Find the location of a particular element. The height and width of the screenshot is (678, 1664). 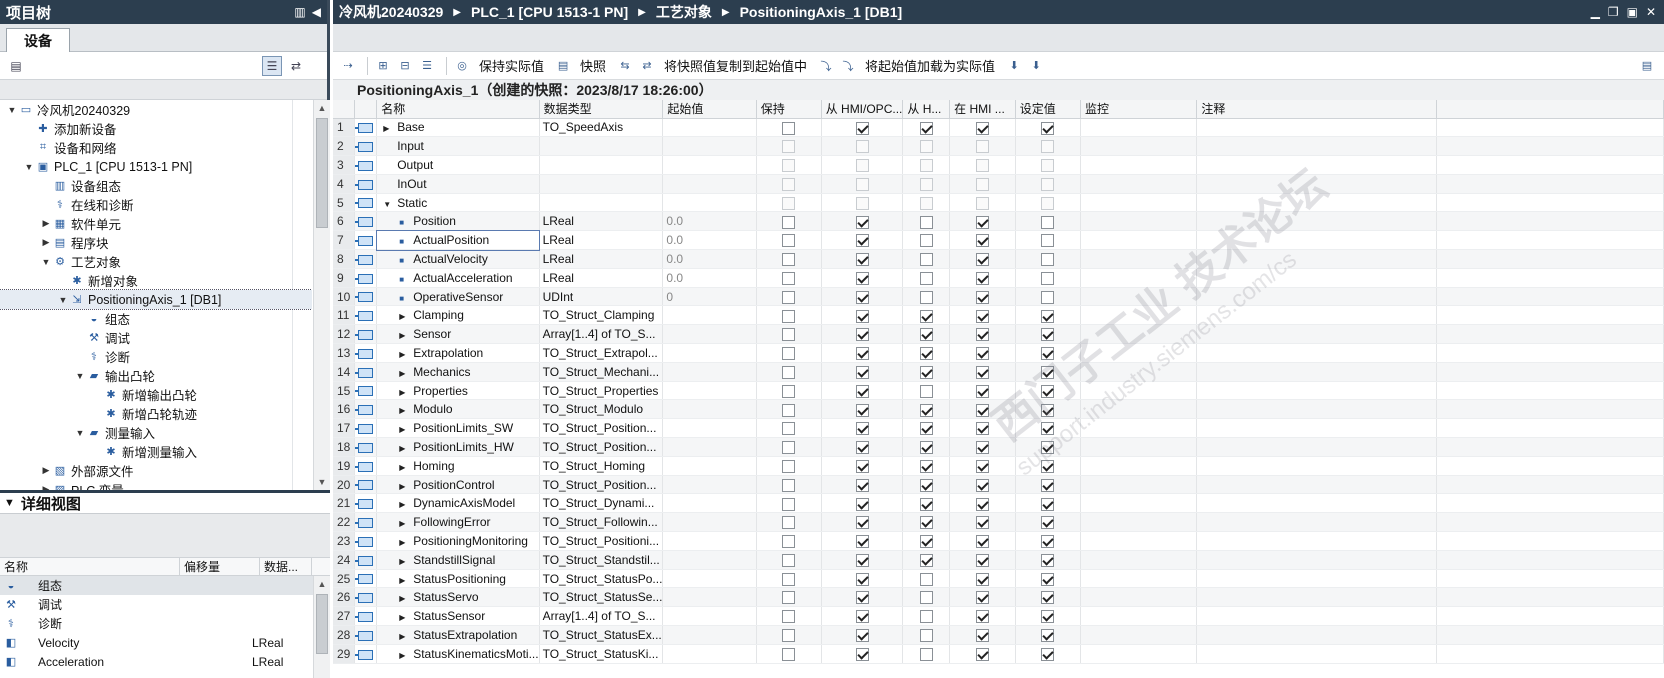

col-filler is located at coordinates (1550, 109).